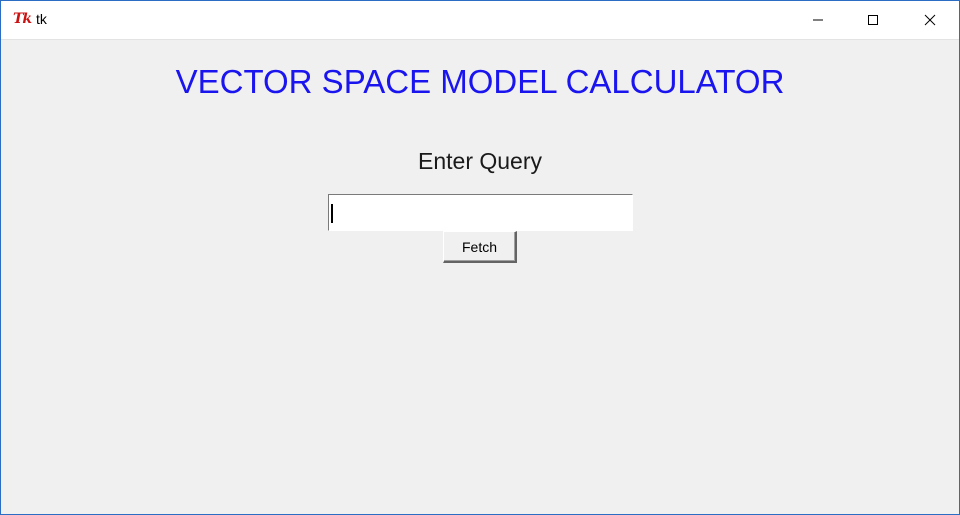 Image resolution: width=960 pixels, height=515 pixels. I want to click on title-bar: Tk tk, so click(480, 20).